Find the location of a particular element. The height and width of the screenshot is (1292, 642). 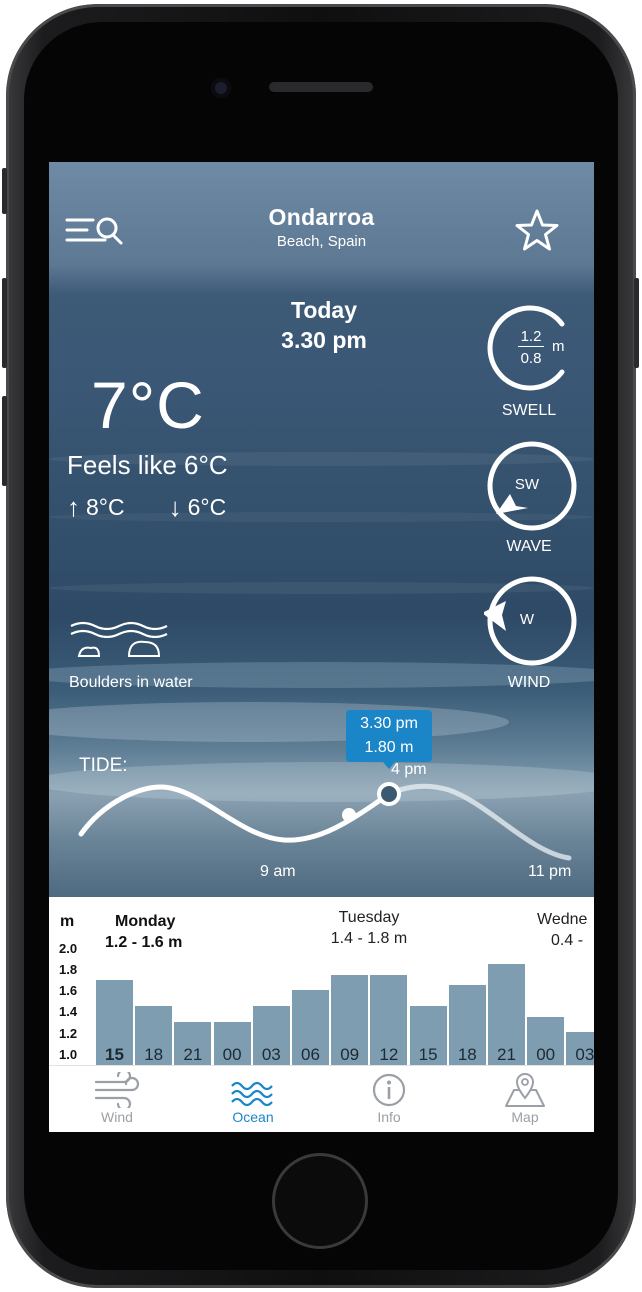

min-temperature: 6°C is located at coordinates (207, 507).